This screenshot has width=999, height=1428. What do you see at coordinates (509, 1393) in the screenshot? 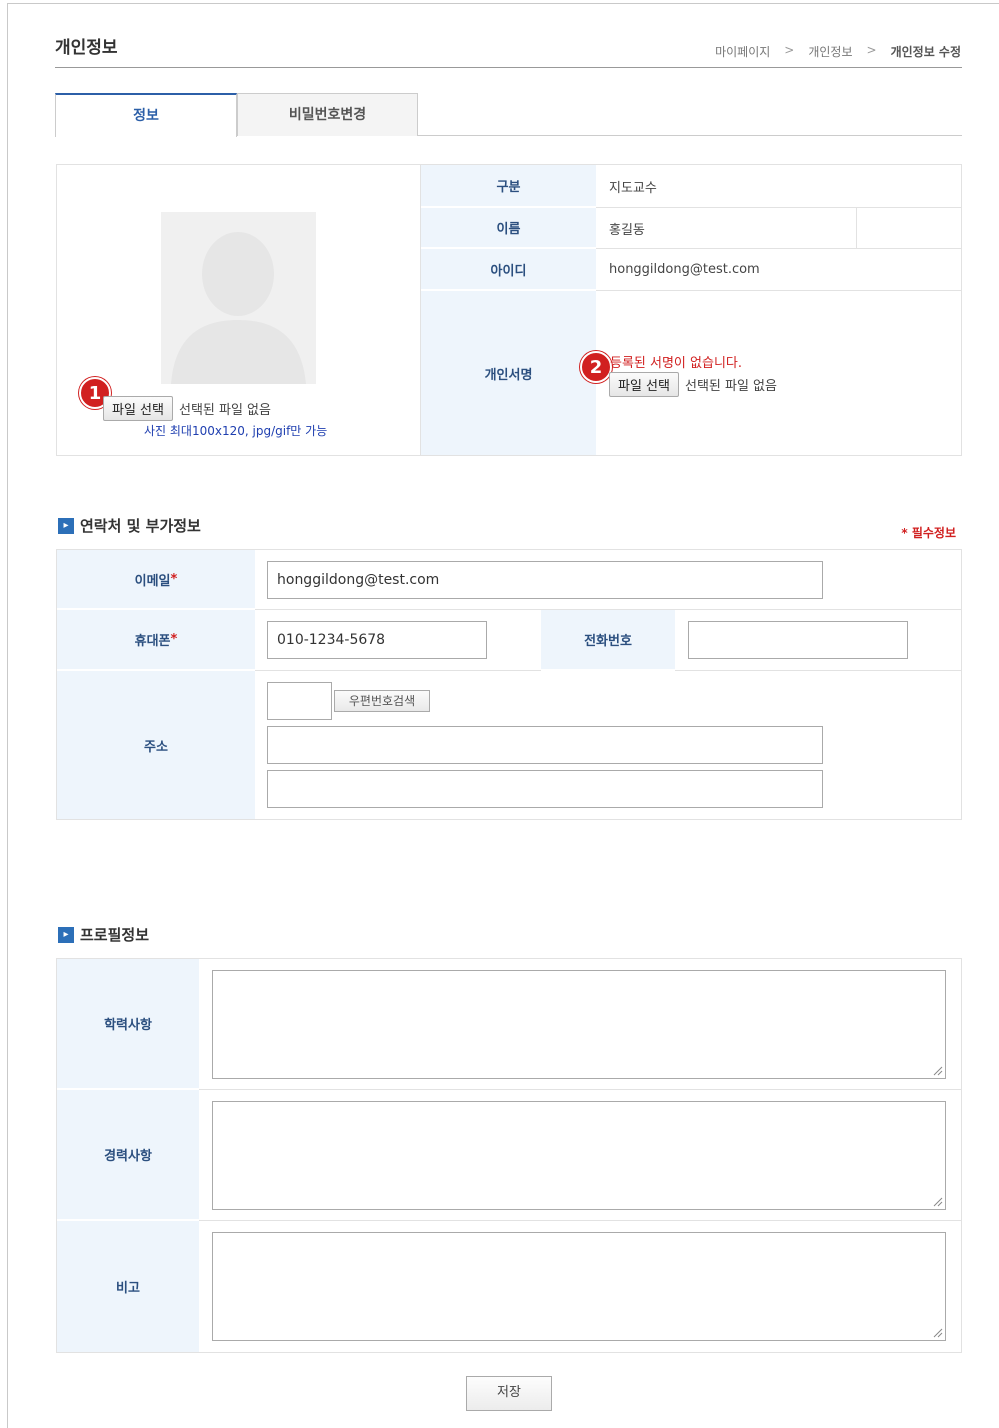
I see `save-button: 저장` at bounding box center [509, 1393].